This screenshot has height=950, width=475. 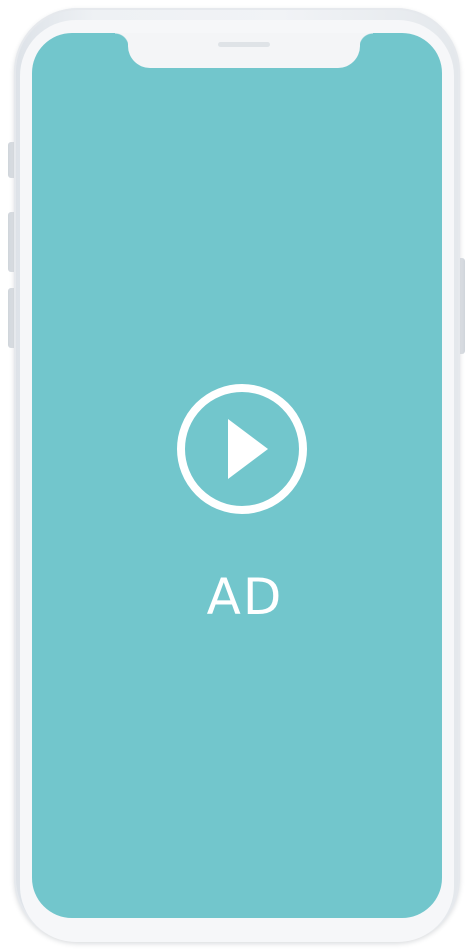 I want to click on power-button, so click(x=462, y=306).